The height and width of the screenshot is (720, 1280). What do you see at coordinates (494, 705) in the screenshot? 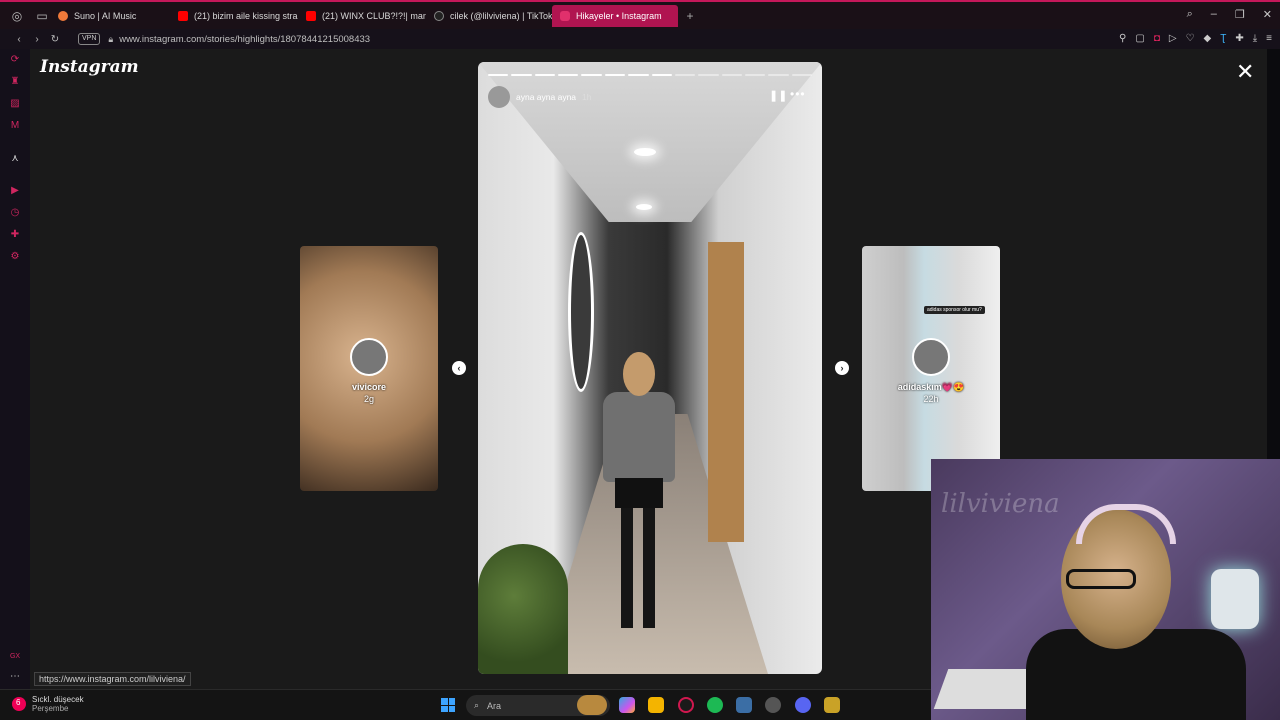
I see `search-placeholder: Ara` at bounding box center [494, 705].